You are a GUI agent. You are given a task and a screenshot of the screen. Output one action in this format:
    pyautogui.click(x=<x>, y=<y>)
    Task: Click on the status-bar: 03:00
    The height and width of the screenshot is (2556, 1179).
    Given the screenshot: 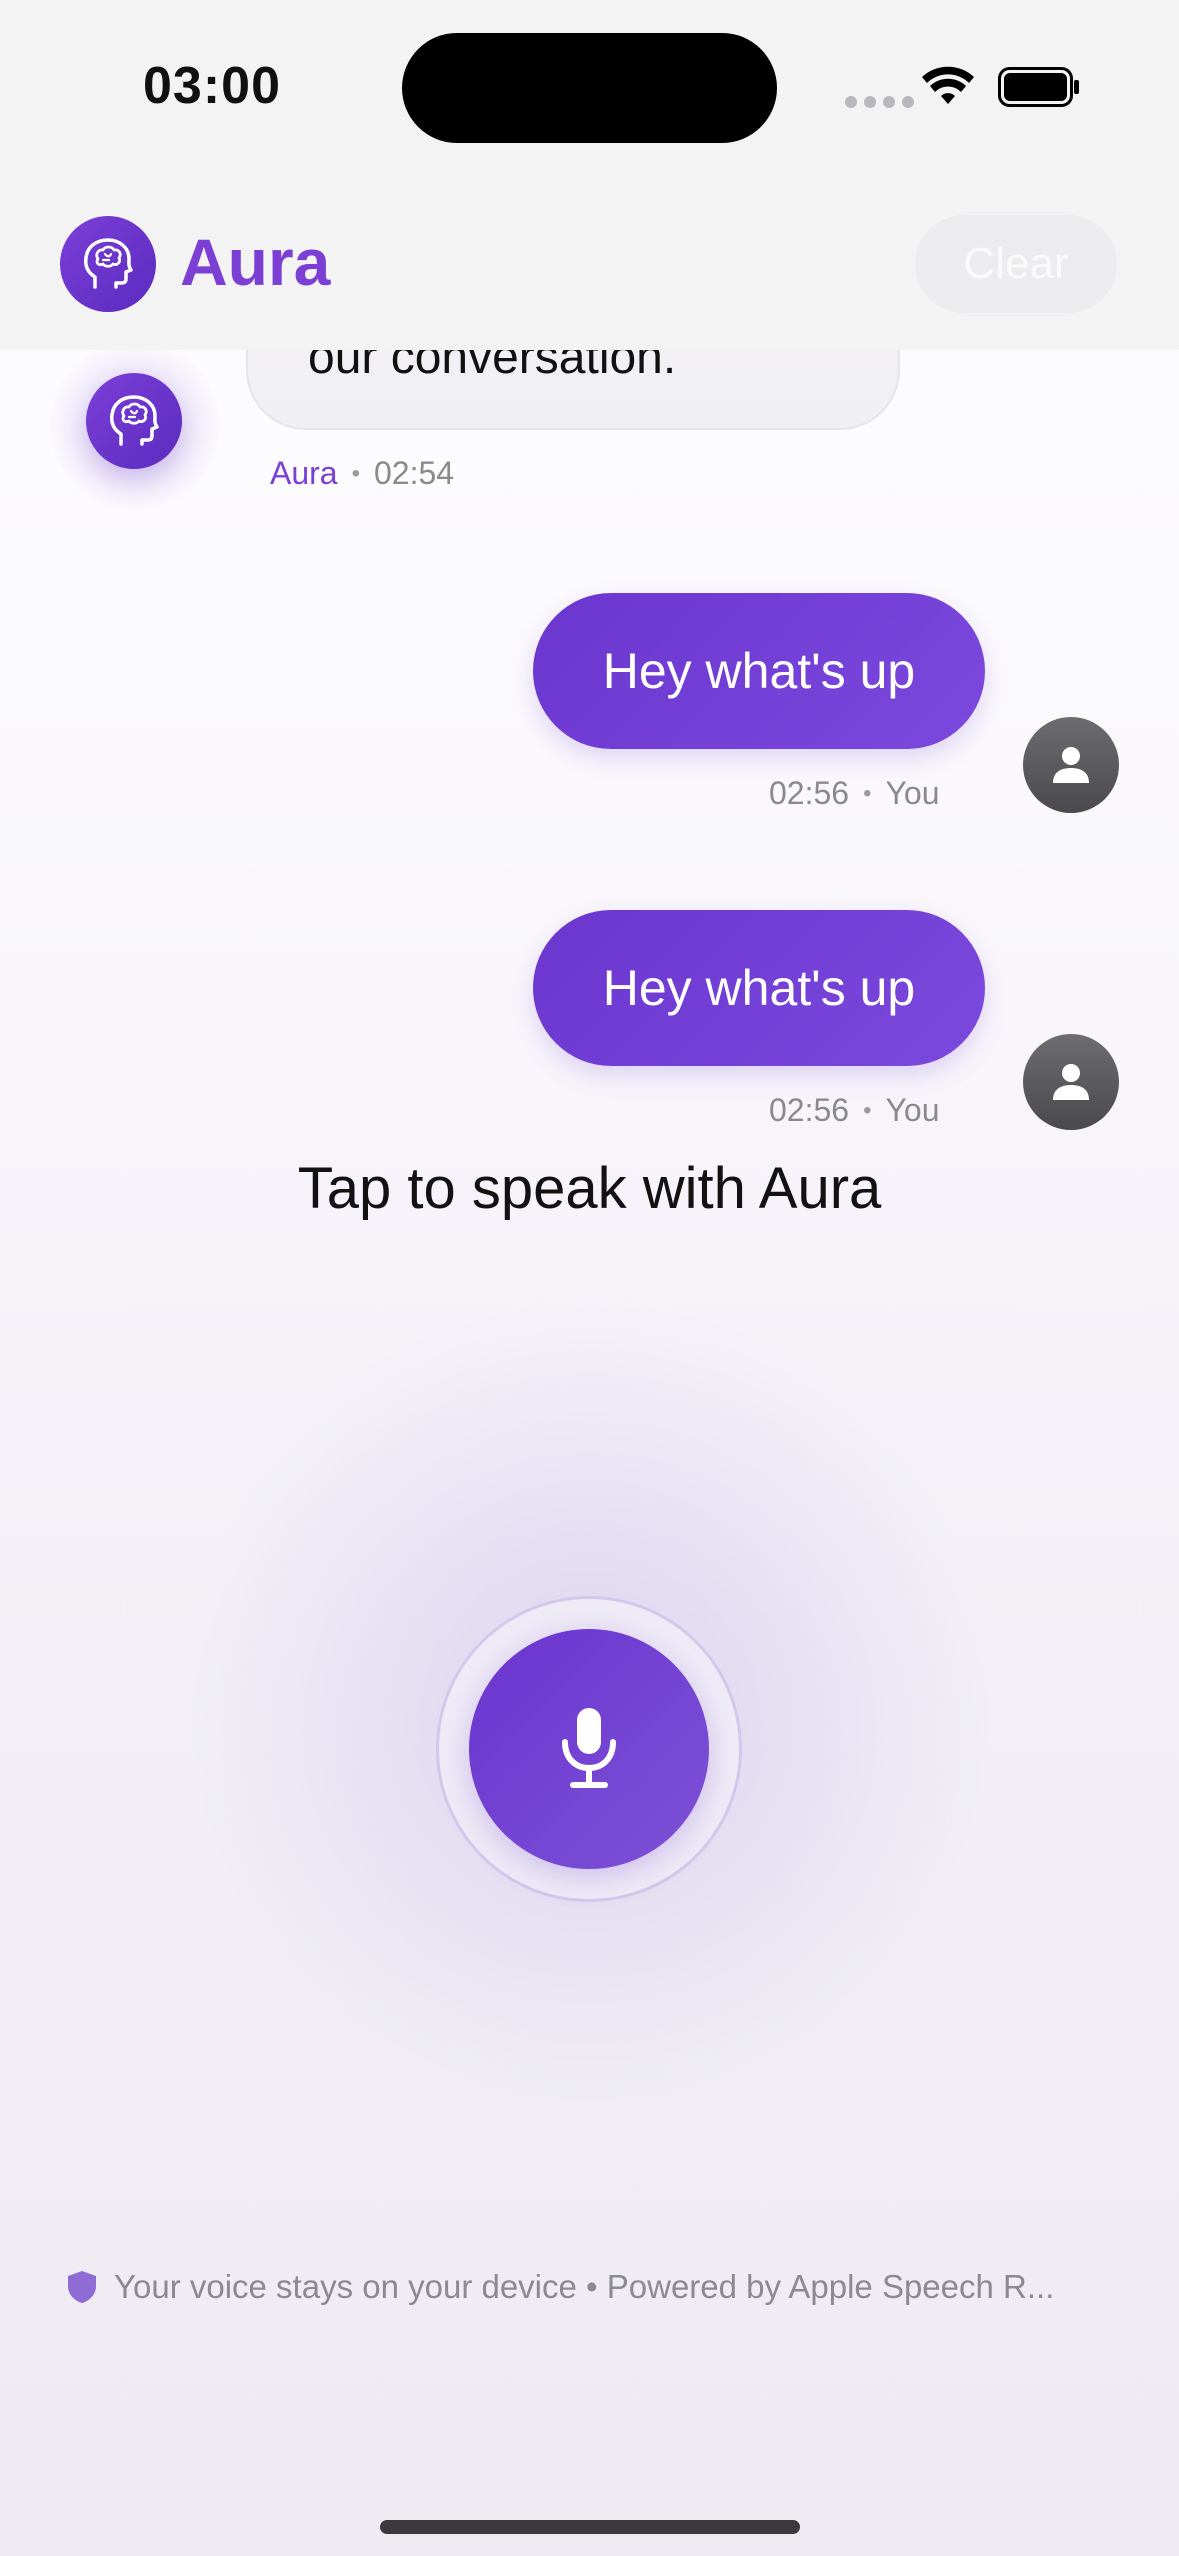 What is the action you would take?
    pyautogui.click(x=589, y=90)
    